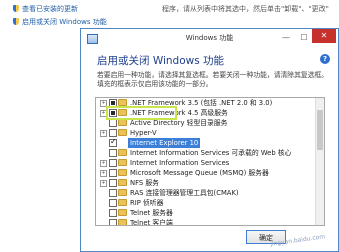  I want to click on title-bar: Windows 功能 — ☐ ✕, so click(209, 39).